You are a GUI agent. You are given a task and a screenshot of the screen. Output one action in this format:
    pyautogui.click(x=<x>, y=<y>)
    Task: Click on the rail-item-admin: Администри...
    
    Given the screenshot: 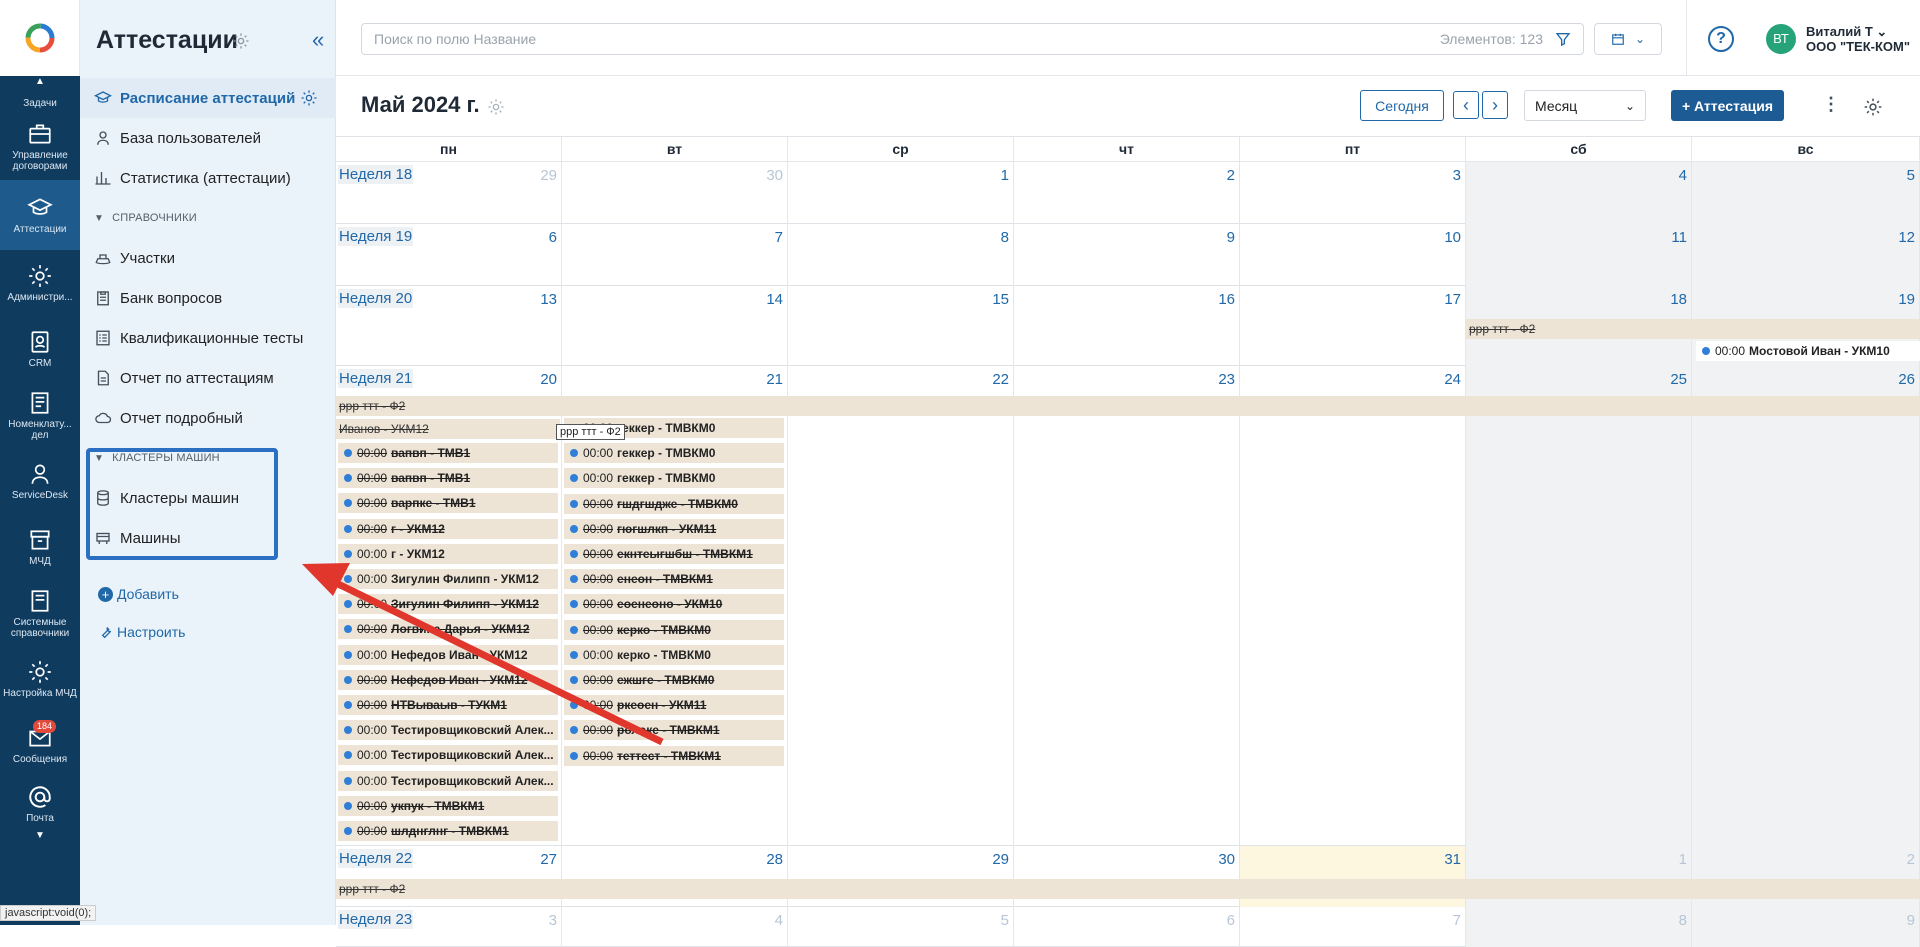 What is the action you would take?
    pyautogui.click(x=40, y=283)
    